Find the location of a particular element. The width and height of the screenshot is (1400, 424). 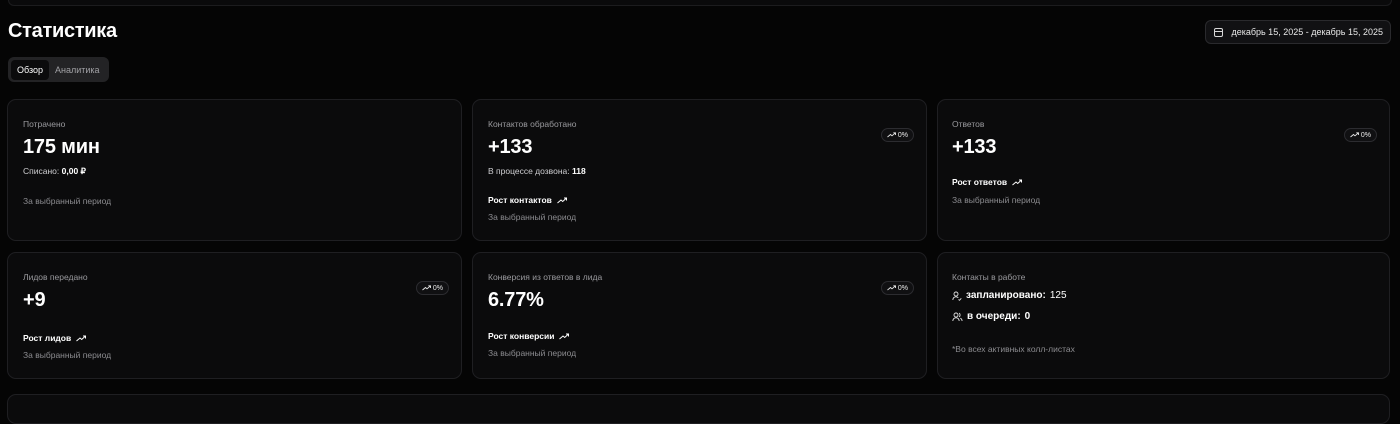

tab-overview: Обзор is located at coordinates (30, 69).